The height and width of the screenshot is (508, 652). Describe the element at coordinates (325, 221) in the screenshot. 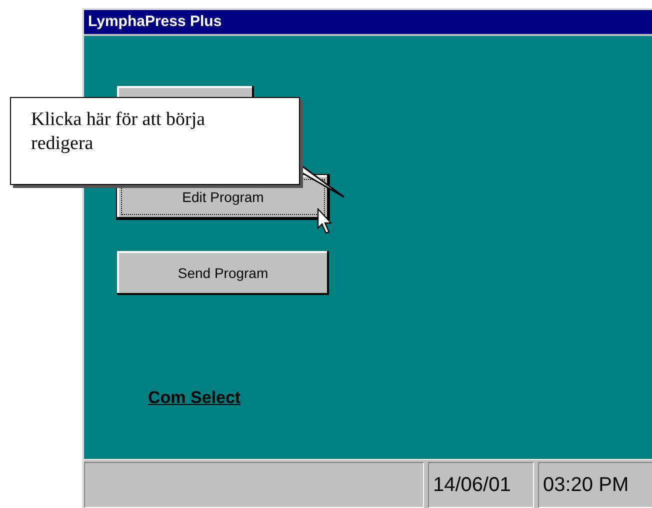

I see `mouse-pointer-icon` at that location.